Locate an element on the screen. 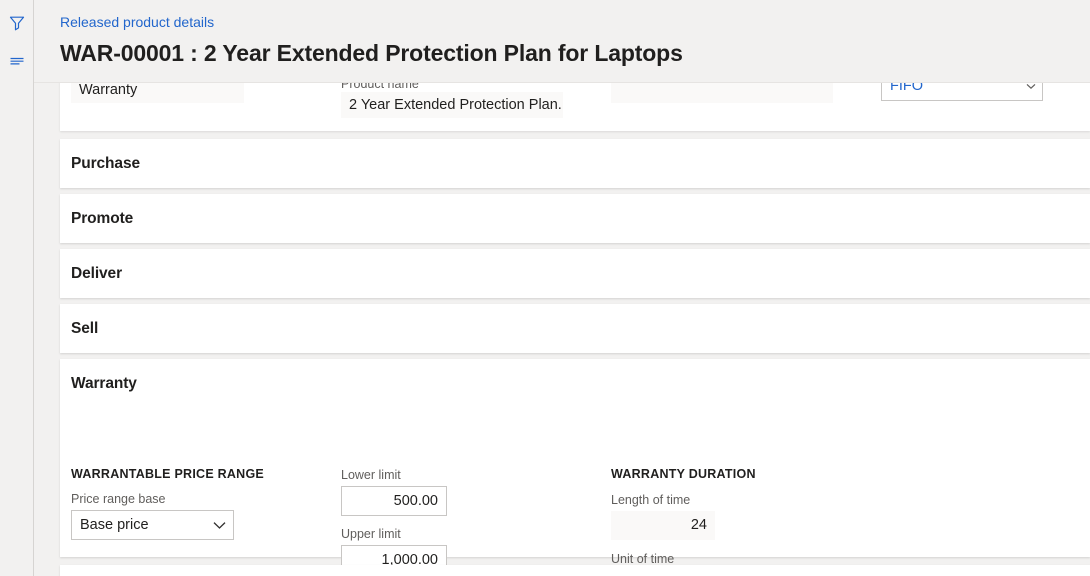 This screenshot has width=1090, height=576. length-of-time-value: 24 is located at coordinates (663, 525).